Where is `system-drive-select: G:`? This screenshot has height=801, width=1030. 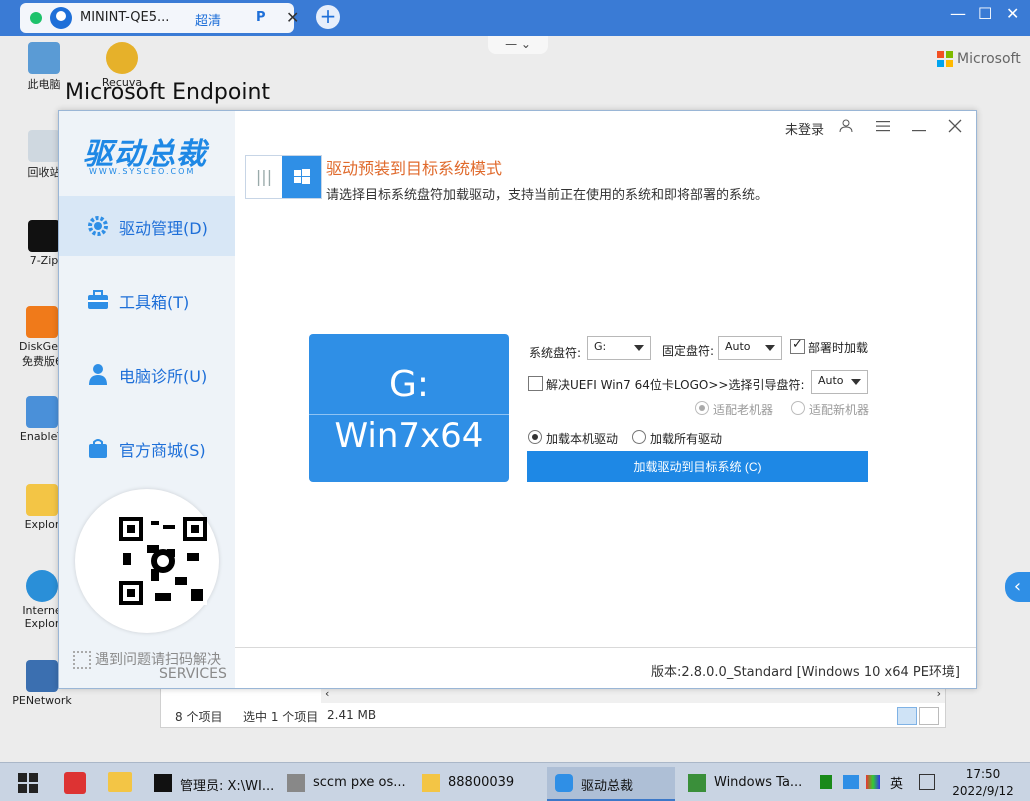 system-drive-select: G: is located at coordinates (619, 348).